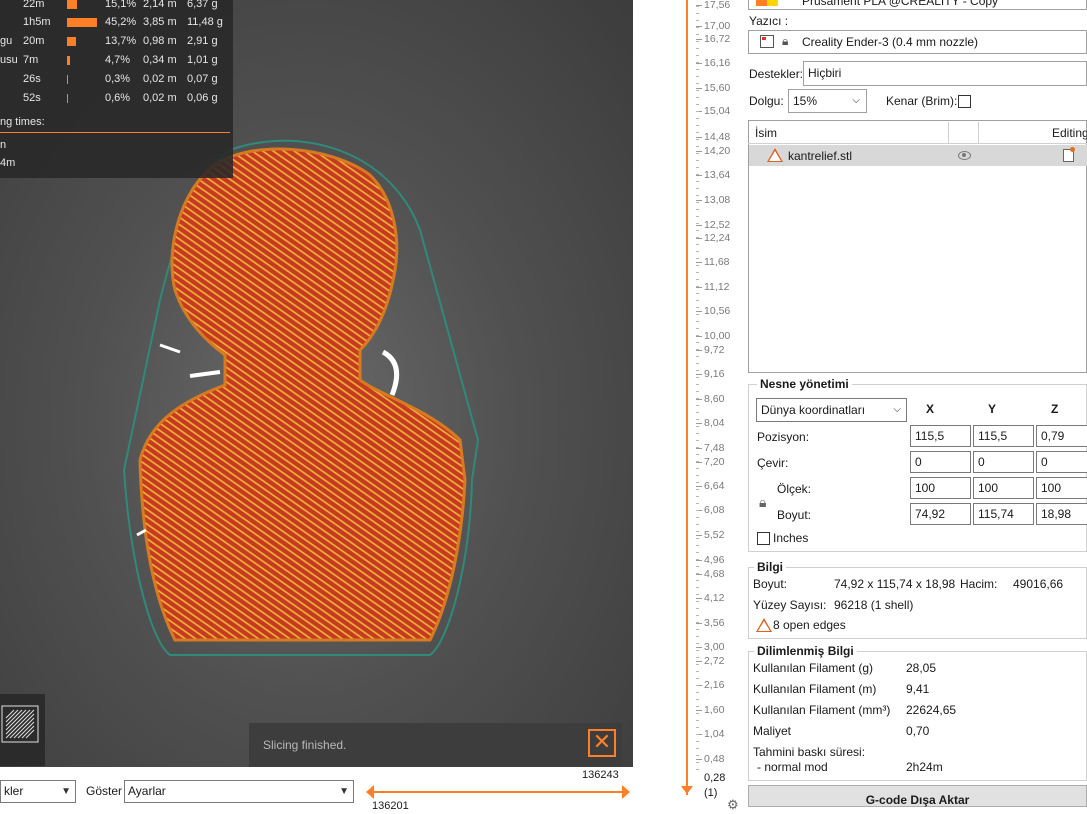  Describe the element at coordinates (827, 101) in the screenshot. I see `infill-combo: 15% ⌵` at that location.